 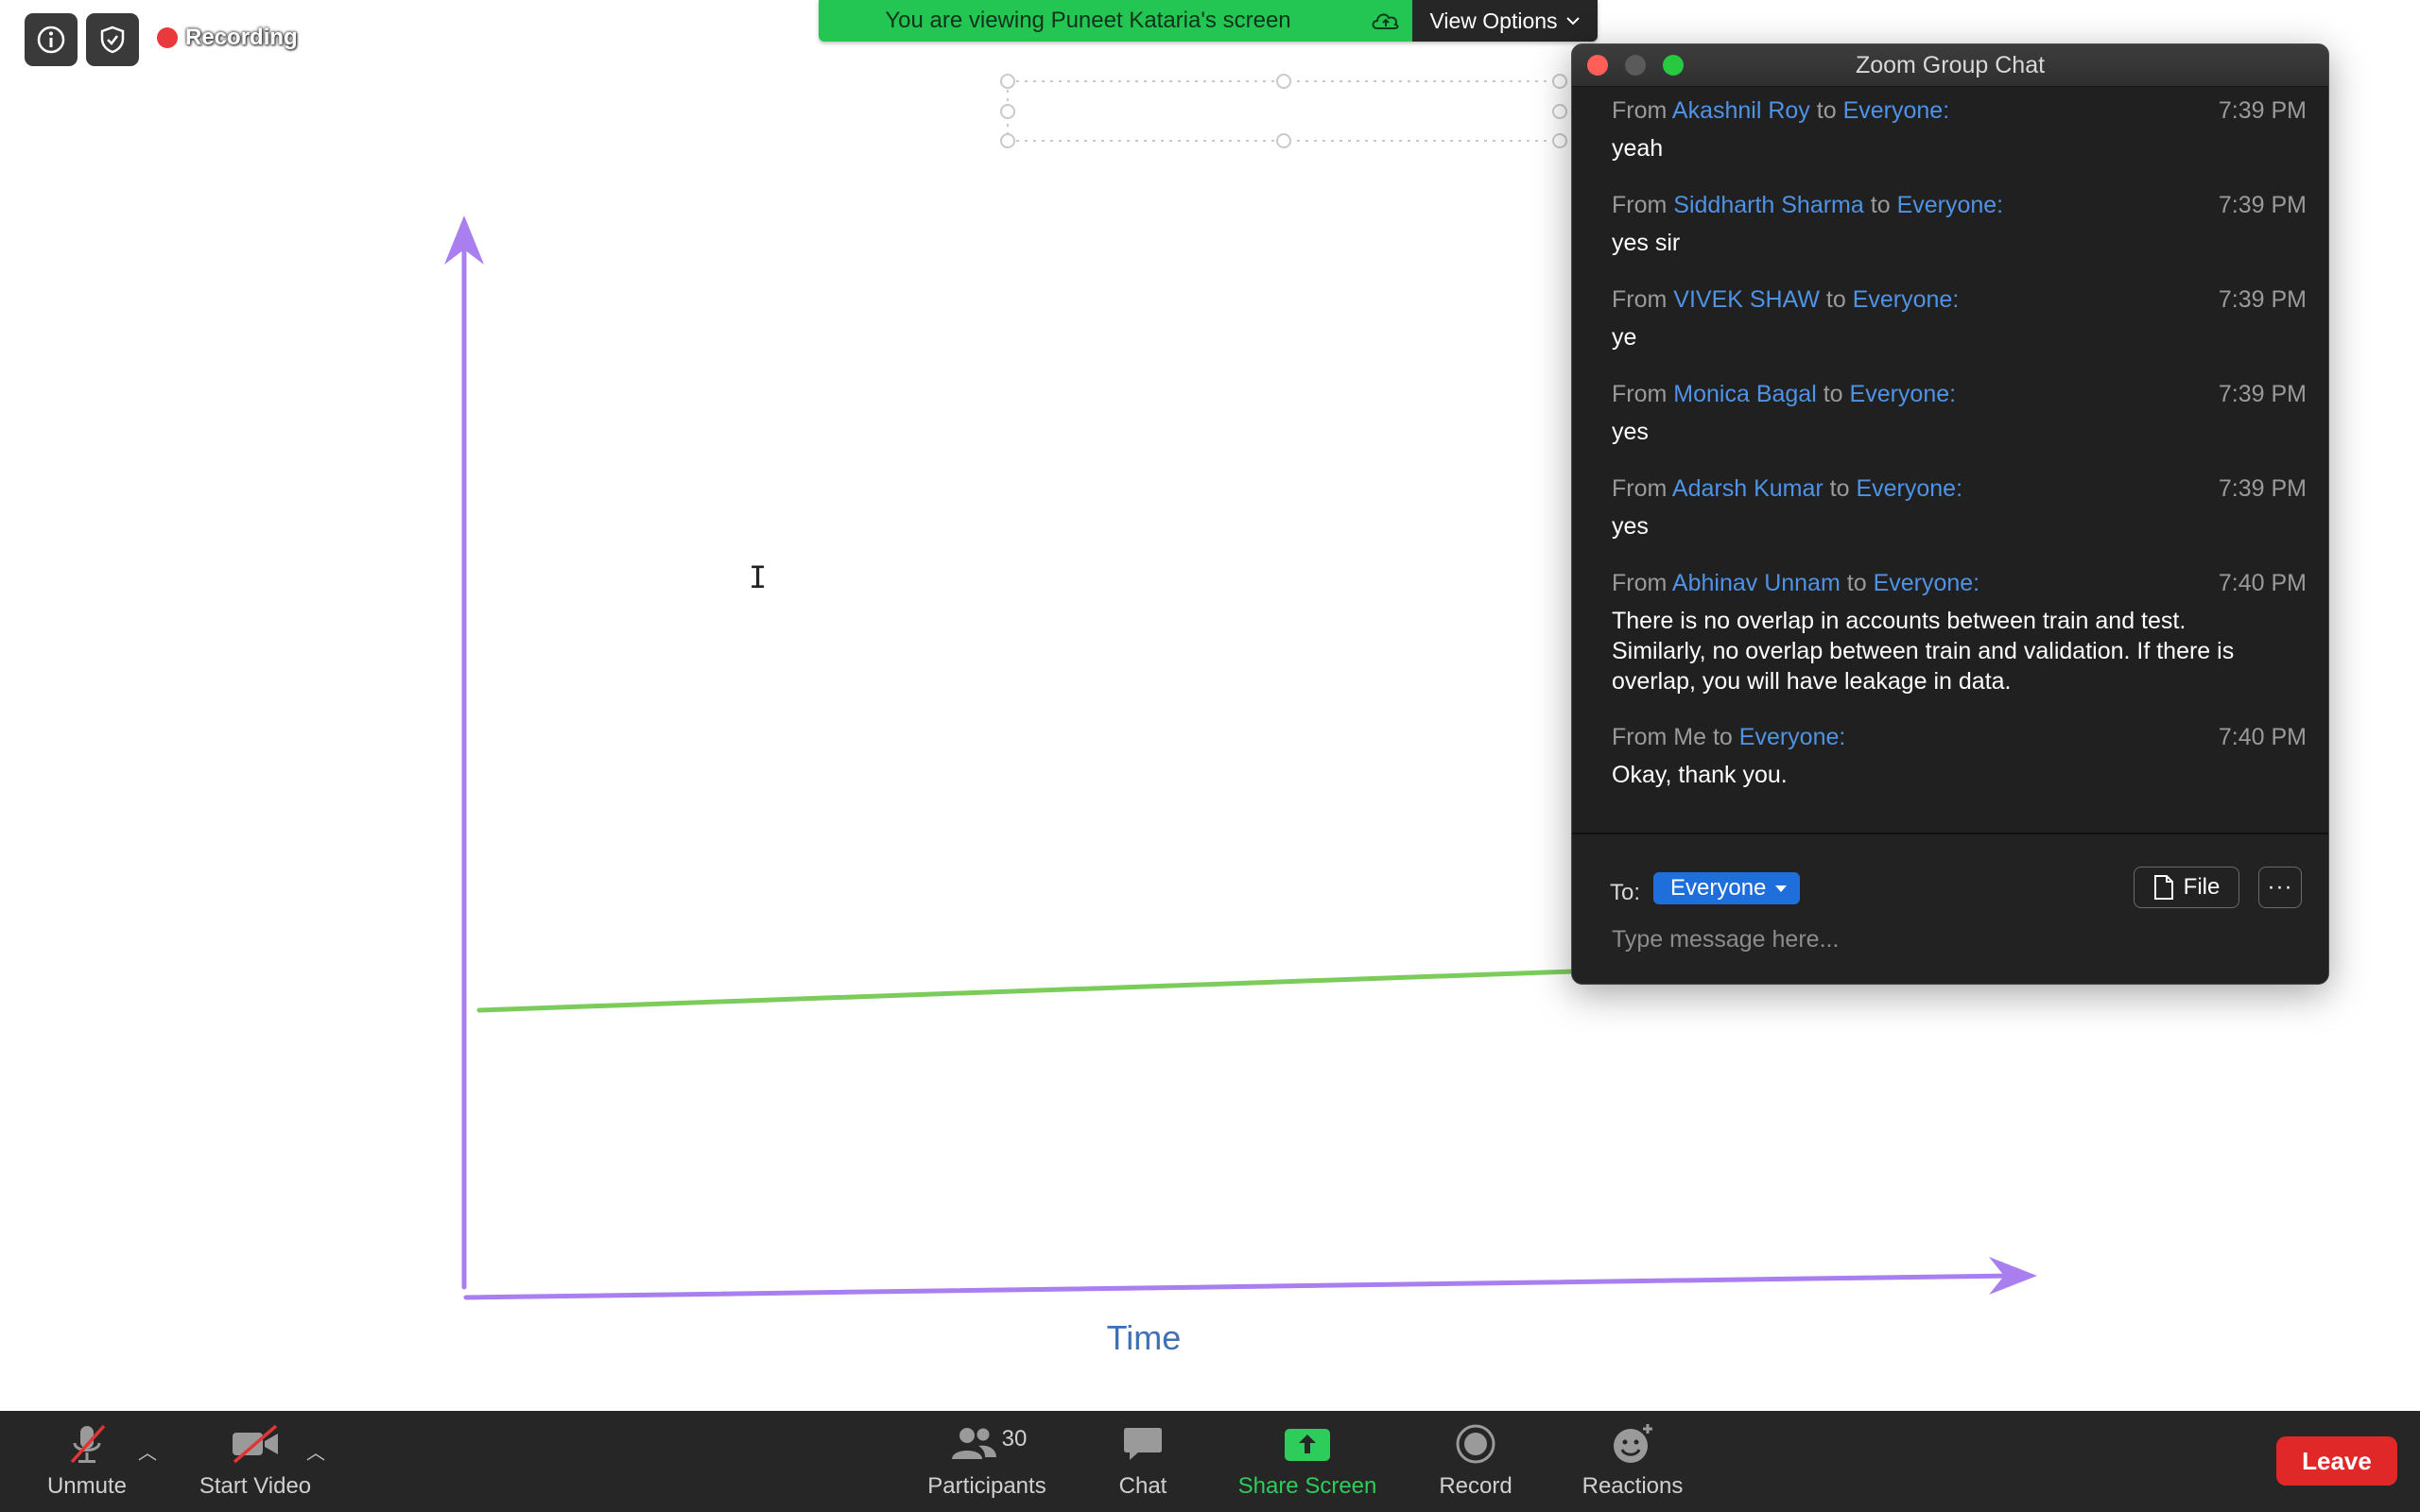 I want to click on smiley-icon, so click(x=1632, y=1444).